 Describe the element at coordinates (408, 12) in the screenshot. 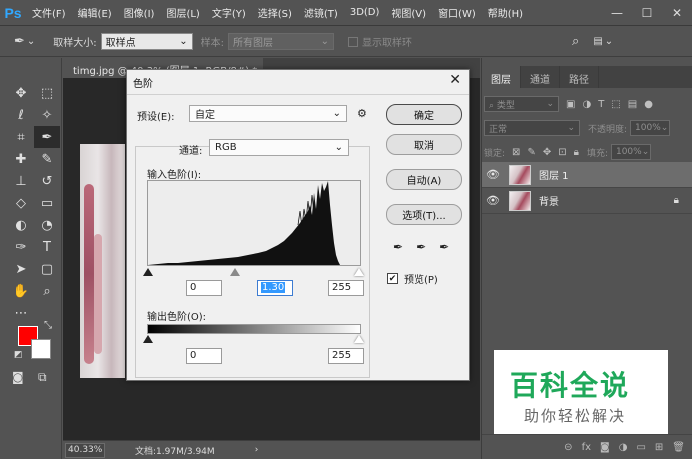

I see `menu-view: 视图(V)` at that location.